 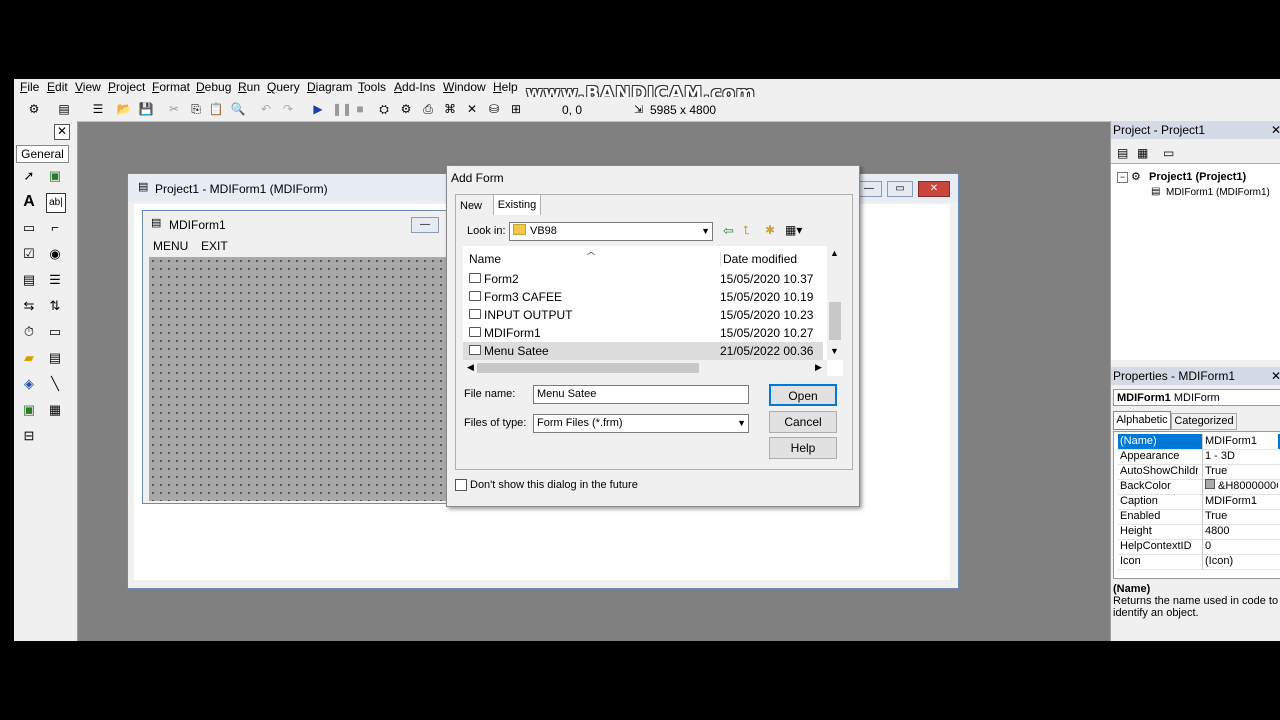 I want to click on object-selector: MDIForm1 MDIForm, so click(x=1196, y=397).